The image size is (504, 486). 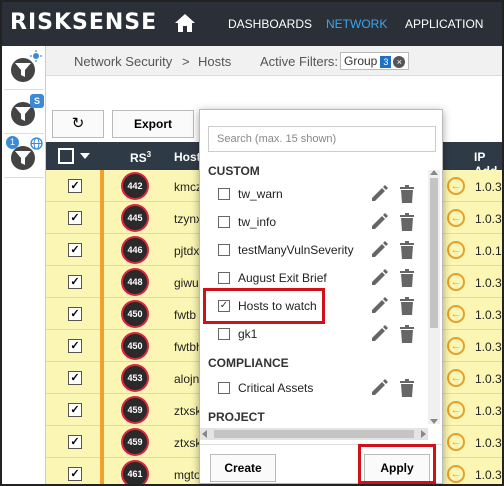 What do you see at coordinates (397, 468) in the screenshot?
I see `apply-button: Apply` at bounding box center [397, 468].